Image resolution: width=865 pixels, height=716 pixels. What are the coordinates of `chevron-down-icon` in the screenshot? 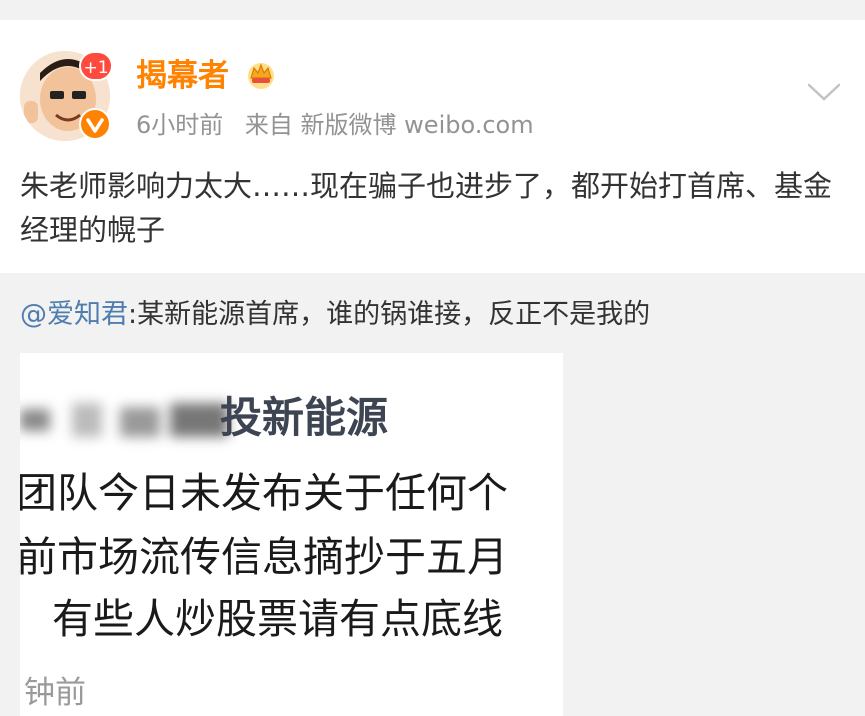 It's located at (824, 94).